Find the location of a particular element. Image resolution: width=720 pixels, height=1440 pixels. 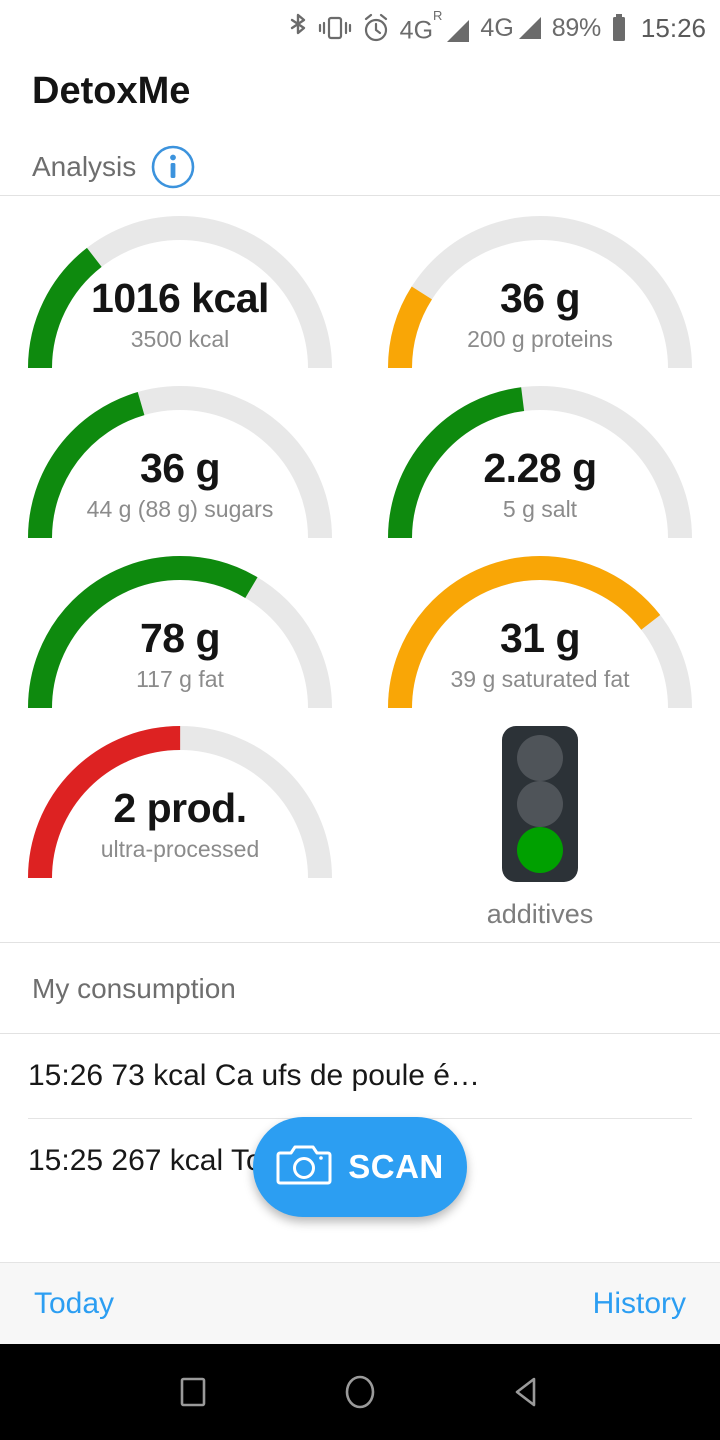

traffic-light-icon is located at coordinates (540, 804).